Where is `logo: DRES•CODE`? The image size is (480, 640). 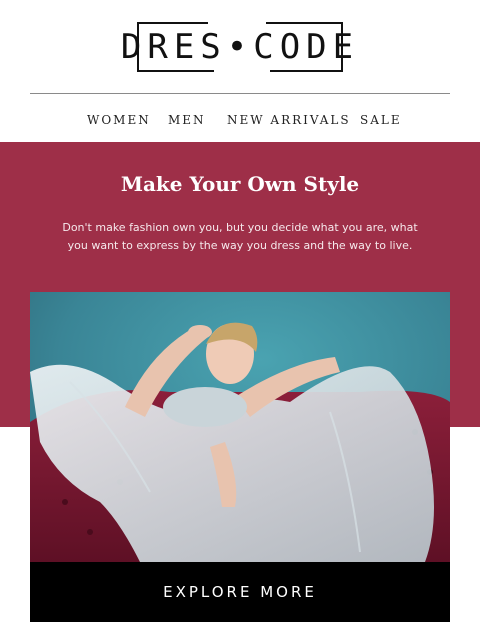
logo: DRES•CODE is located at coordinates (237, 47).